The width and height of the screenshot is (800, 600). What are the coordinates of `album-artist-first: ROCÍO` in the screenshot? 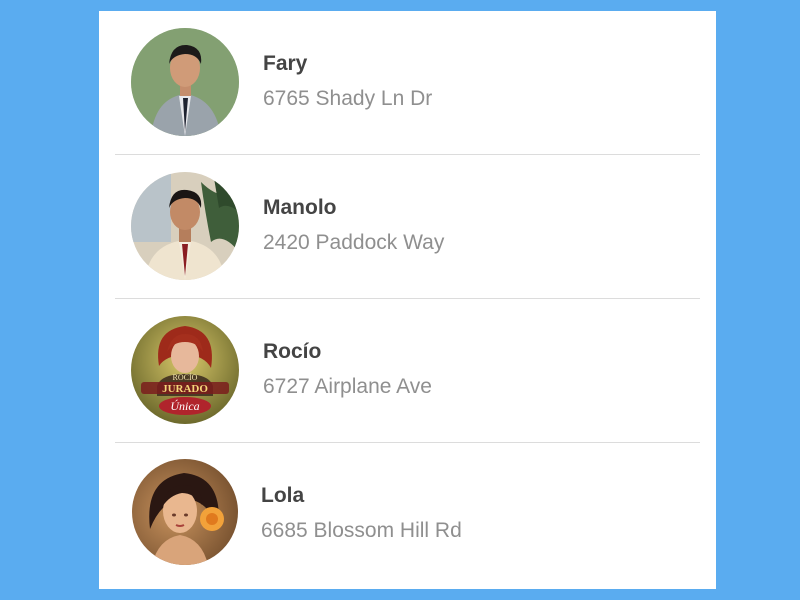 It's located at (185, 377).